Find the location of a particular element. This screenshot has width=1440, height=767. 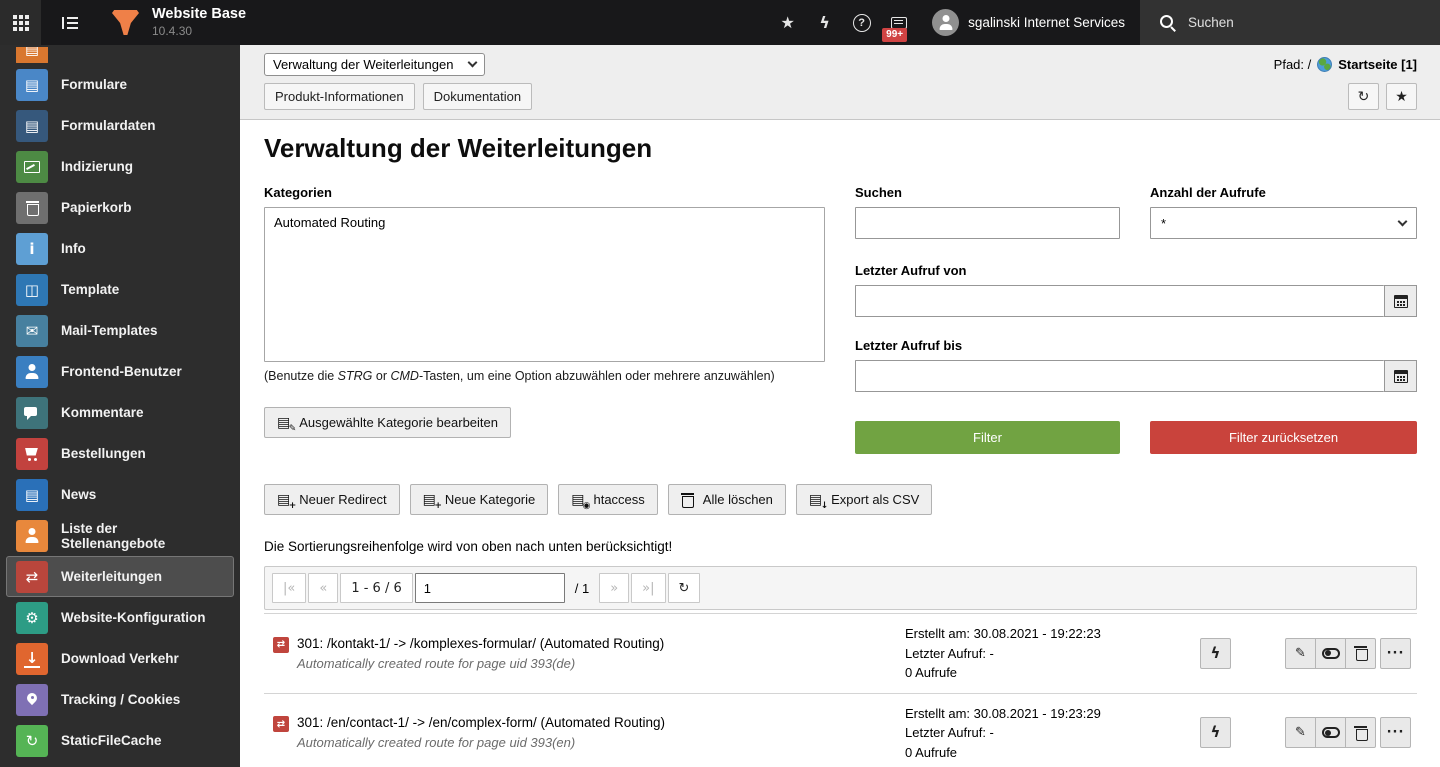

sidebar-item-website-konfiguration: ⚙ Website-Konfiguration is located at coordinates (120, 617).